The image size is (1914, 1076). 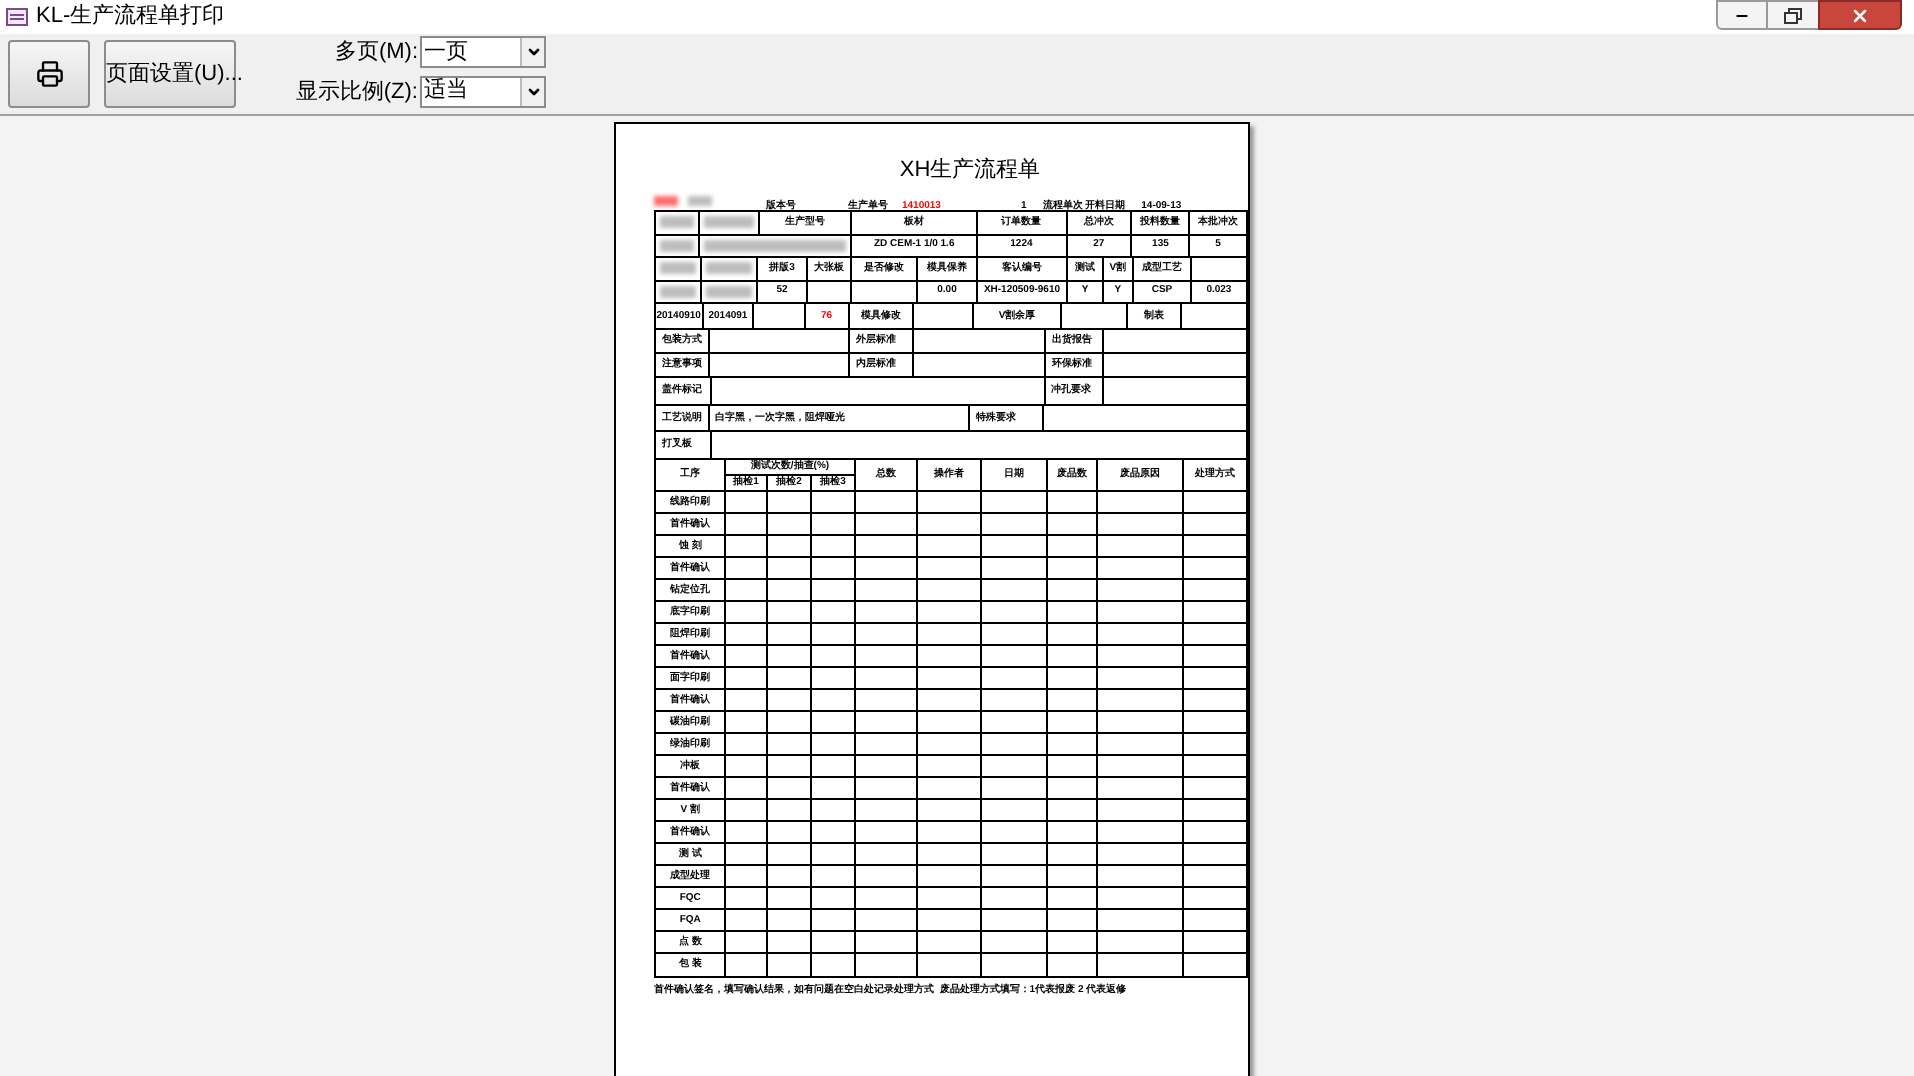 I want to click on window-icon, so click(x=17, y=17).